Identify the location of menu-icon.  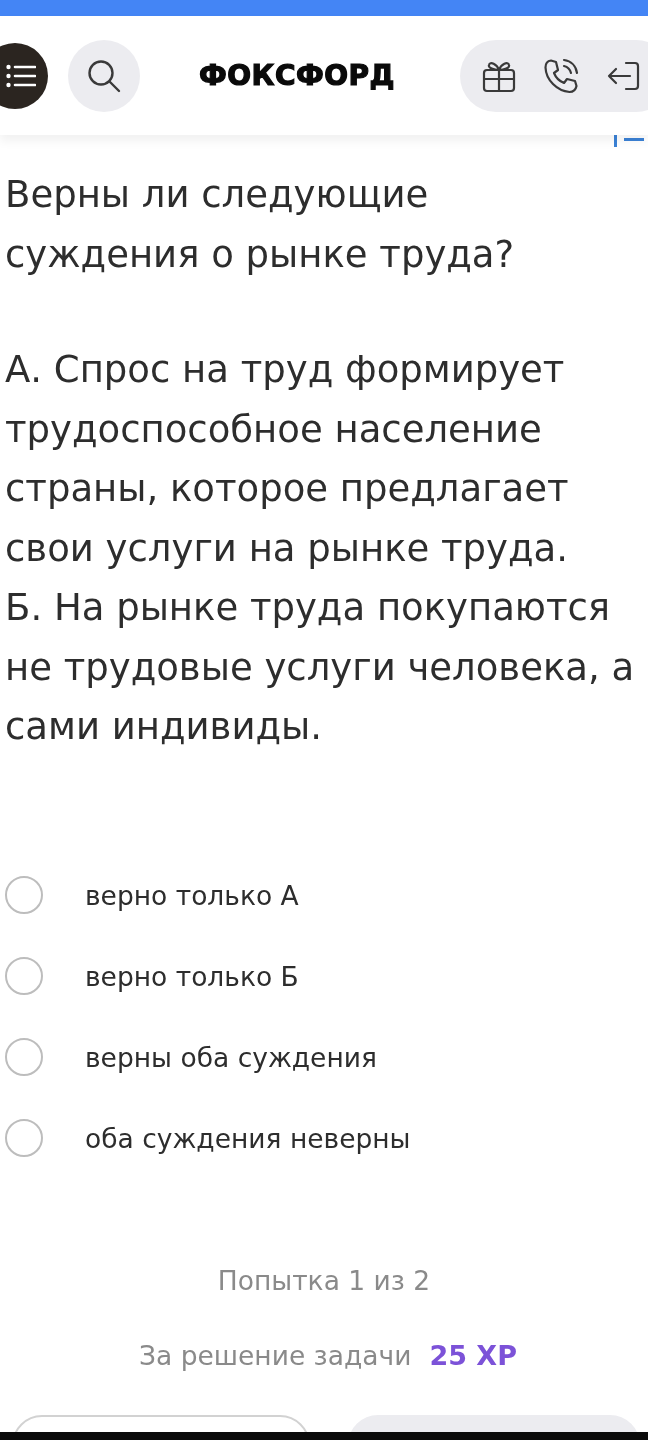
(21, 75).